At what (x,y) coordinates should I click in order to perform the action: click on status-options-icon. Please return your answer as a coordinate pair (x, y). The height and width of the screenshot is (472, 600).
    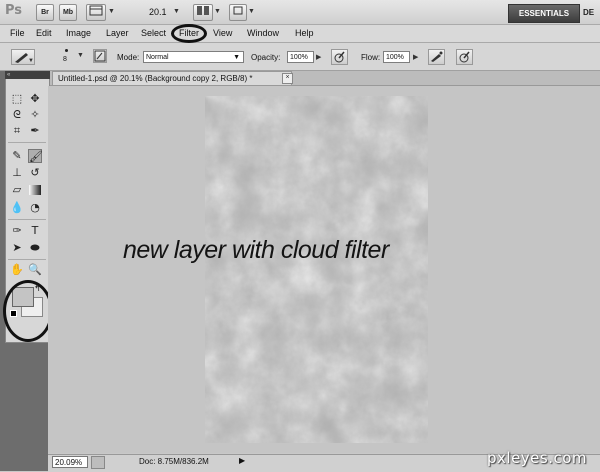
    Looking at the image, I should click on (98, 462).